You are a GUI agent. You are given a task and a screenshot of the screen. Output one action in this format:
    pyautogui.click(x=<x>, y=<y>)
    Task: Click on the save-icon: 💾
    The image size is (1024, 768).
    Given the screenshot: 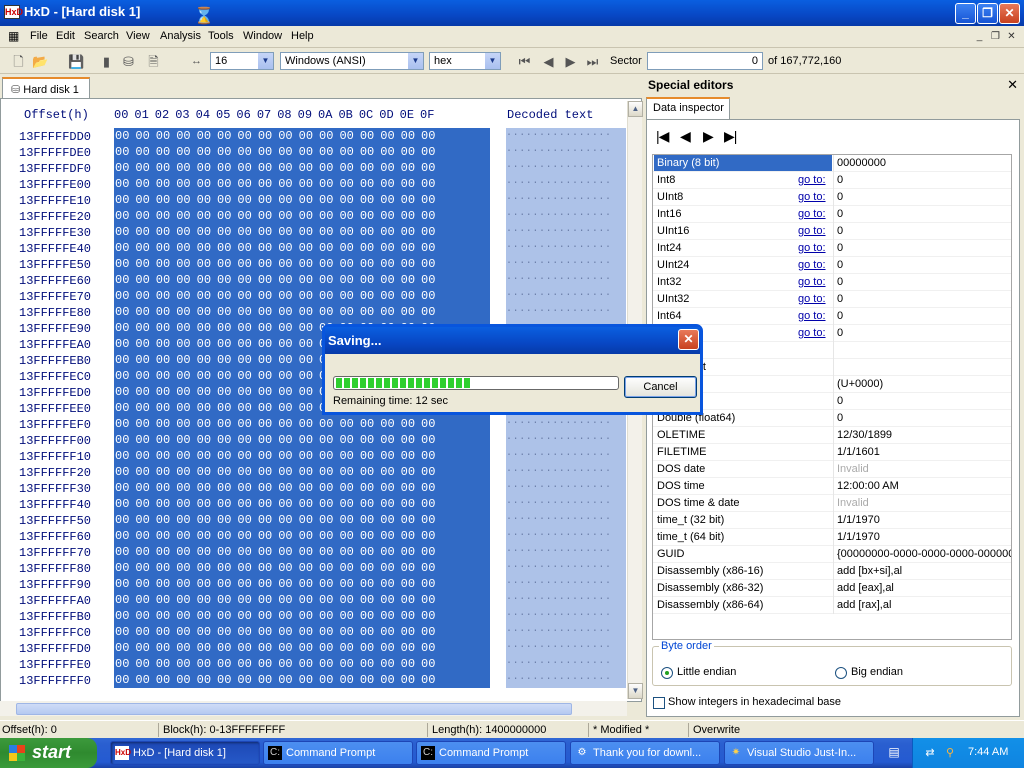 What is the action you would take?
    pyautogui.click(x=76, y=61)
    